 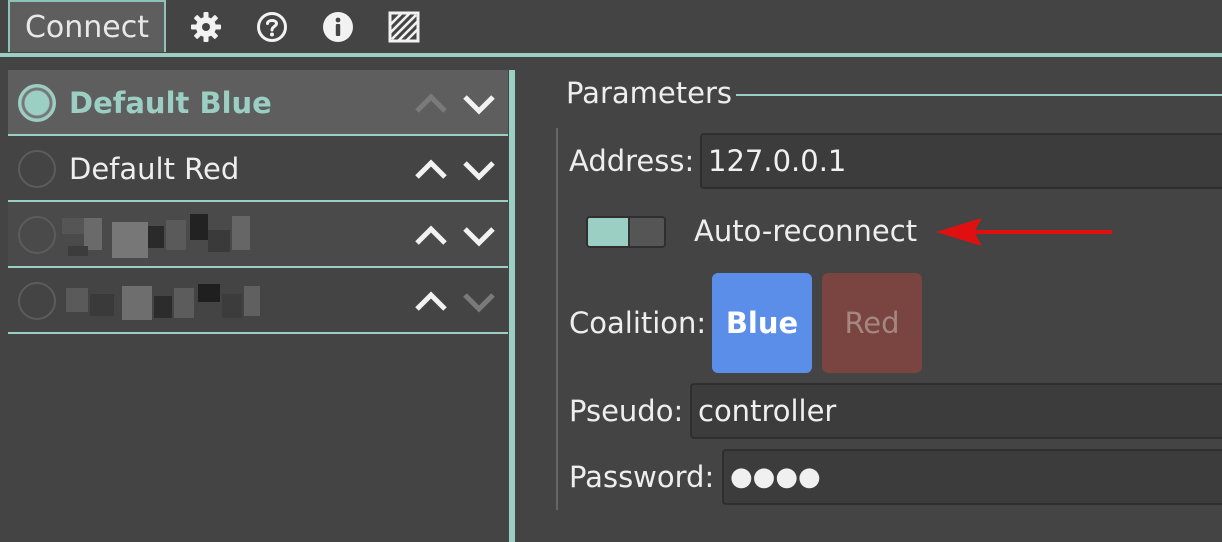 I want to click on coalition-blue-button: Blue, so click(x=762, y=323).